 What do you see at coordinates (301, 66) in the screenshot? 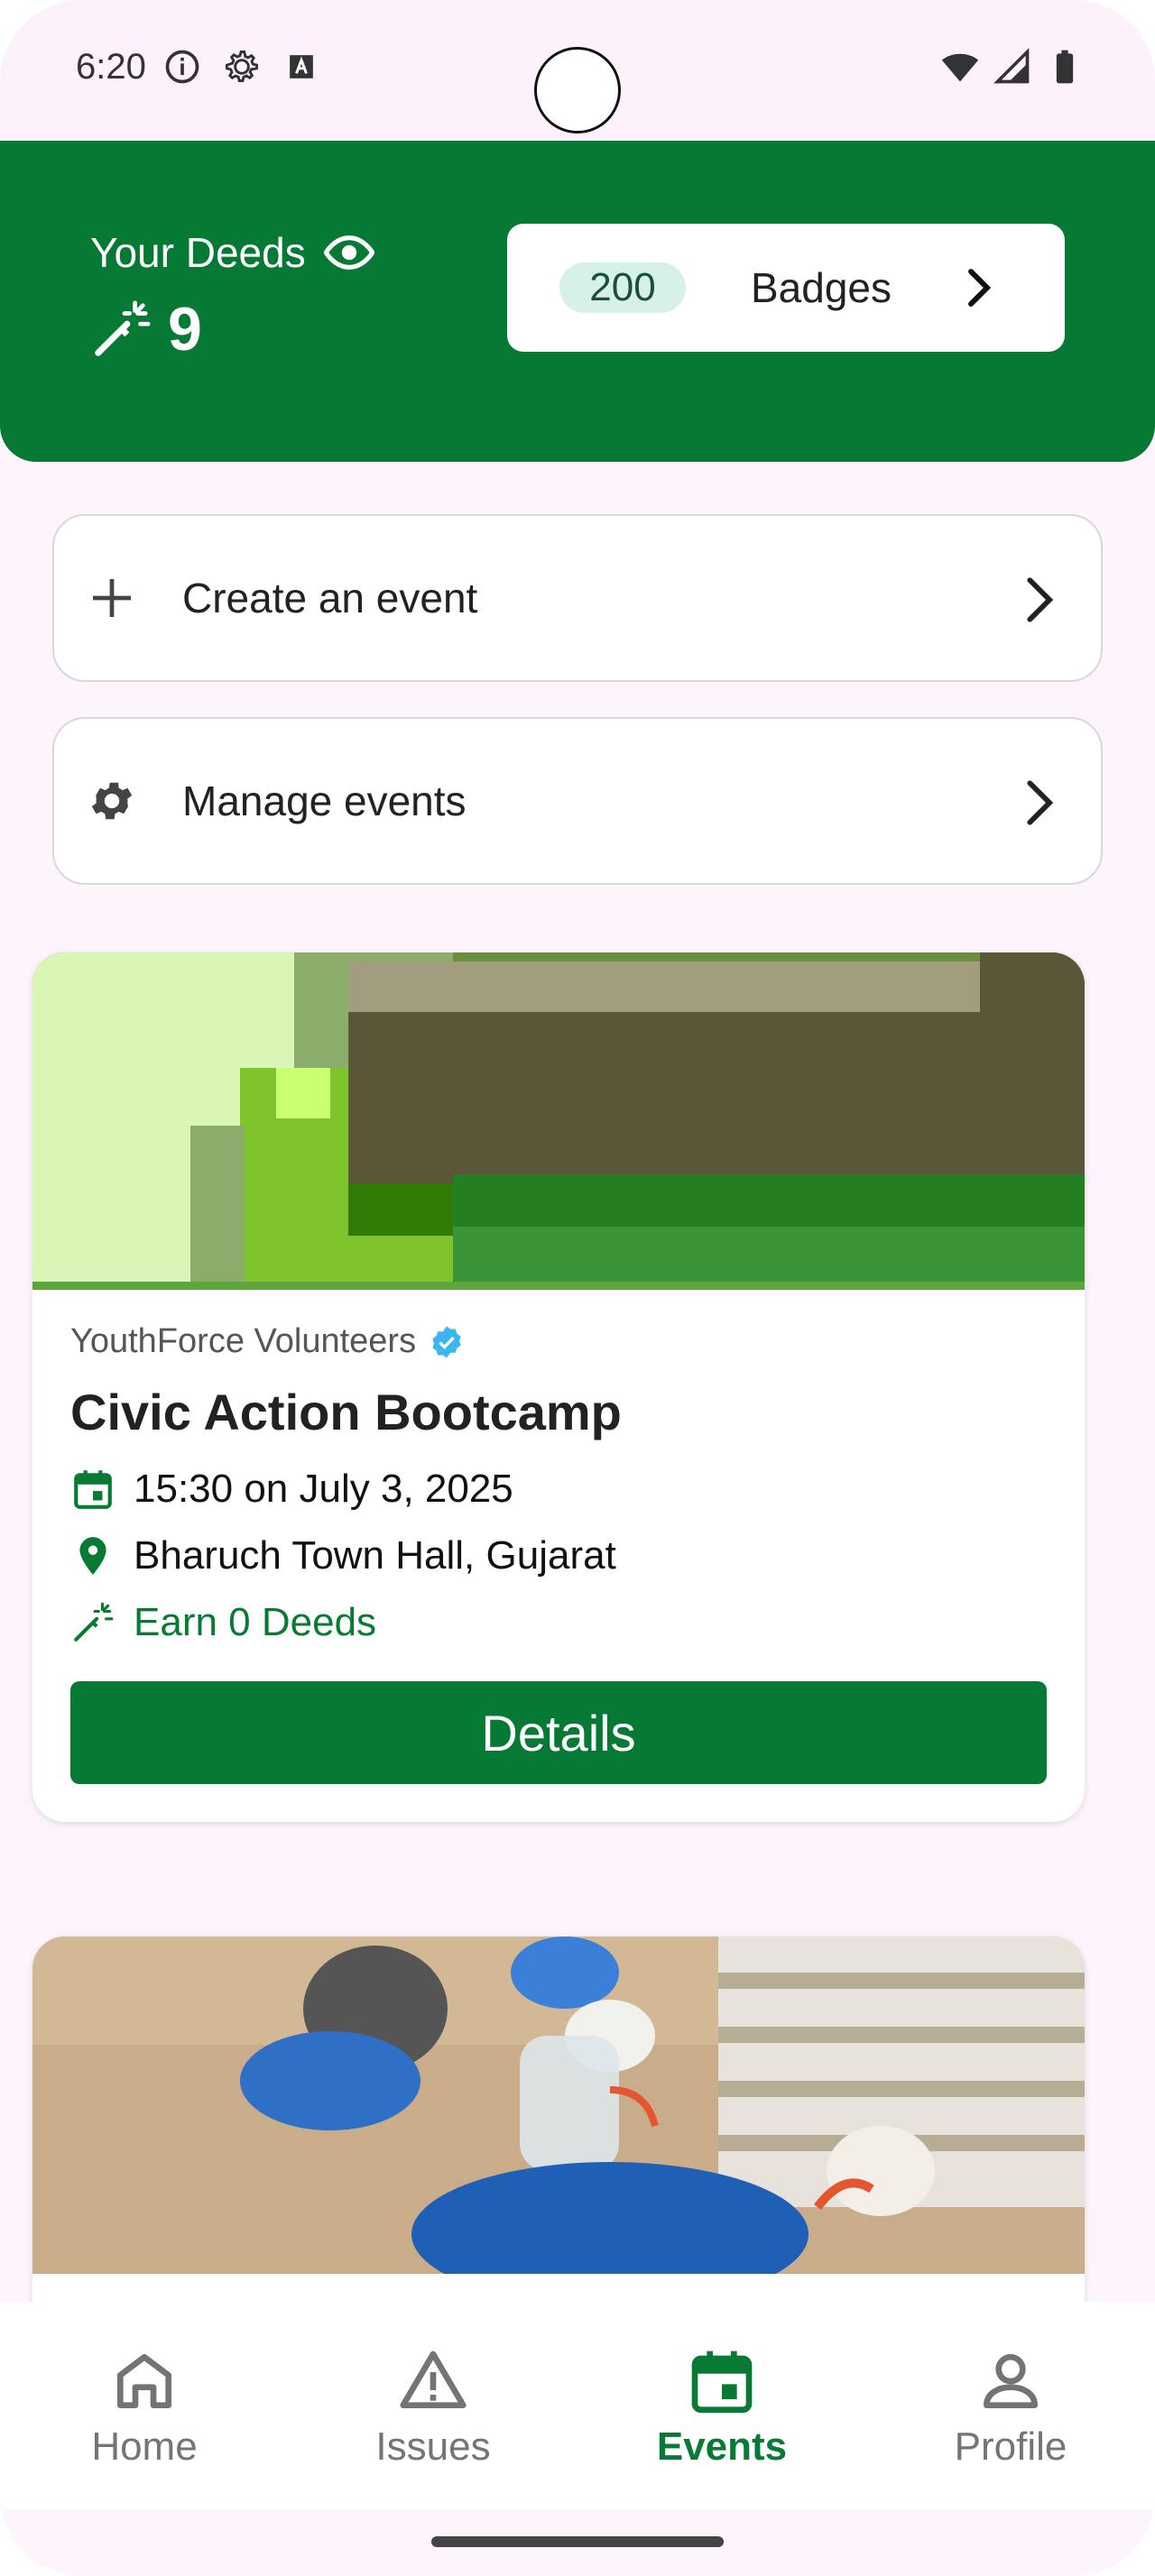
I see `a-box-icon` at bounding box center [301, 66].